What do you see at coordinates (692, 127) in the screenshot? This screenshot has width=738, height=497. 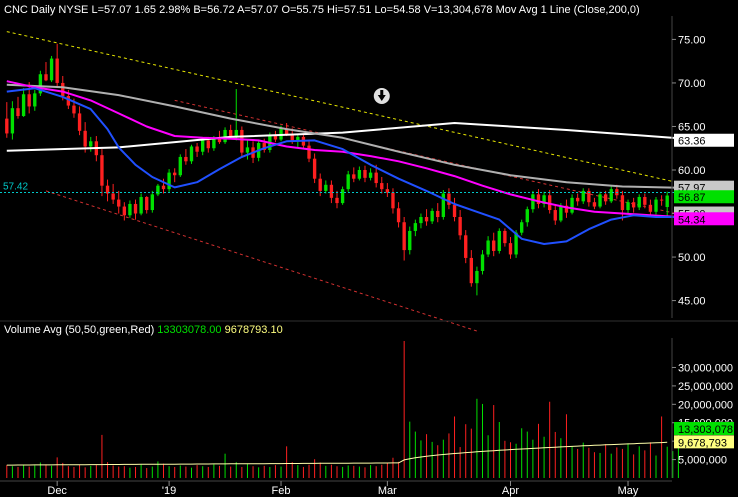 I see `price-tick-label: 65.00` at bounding box center [692, 127].